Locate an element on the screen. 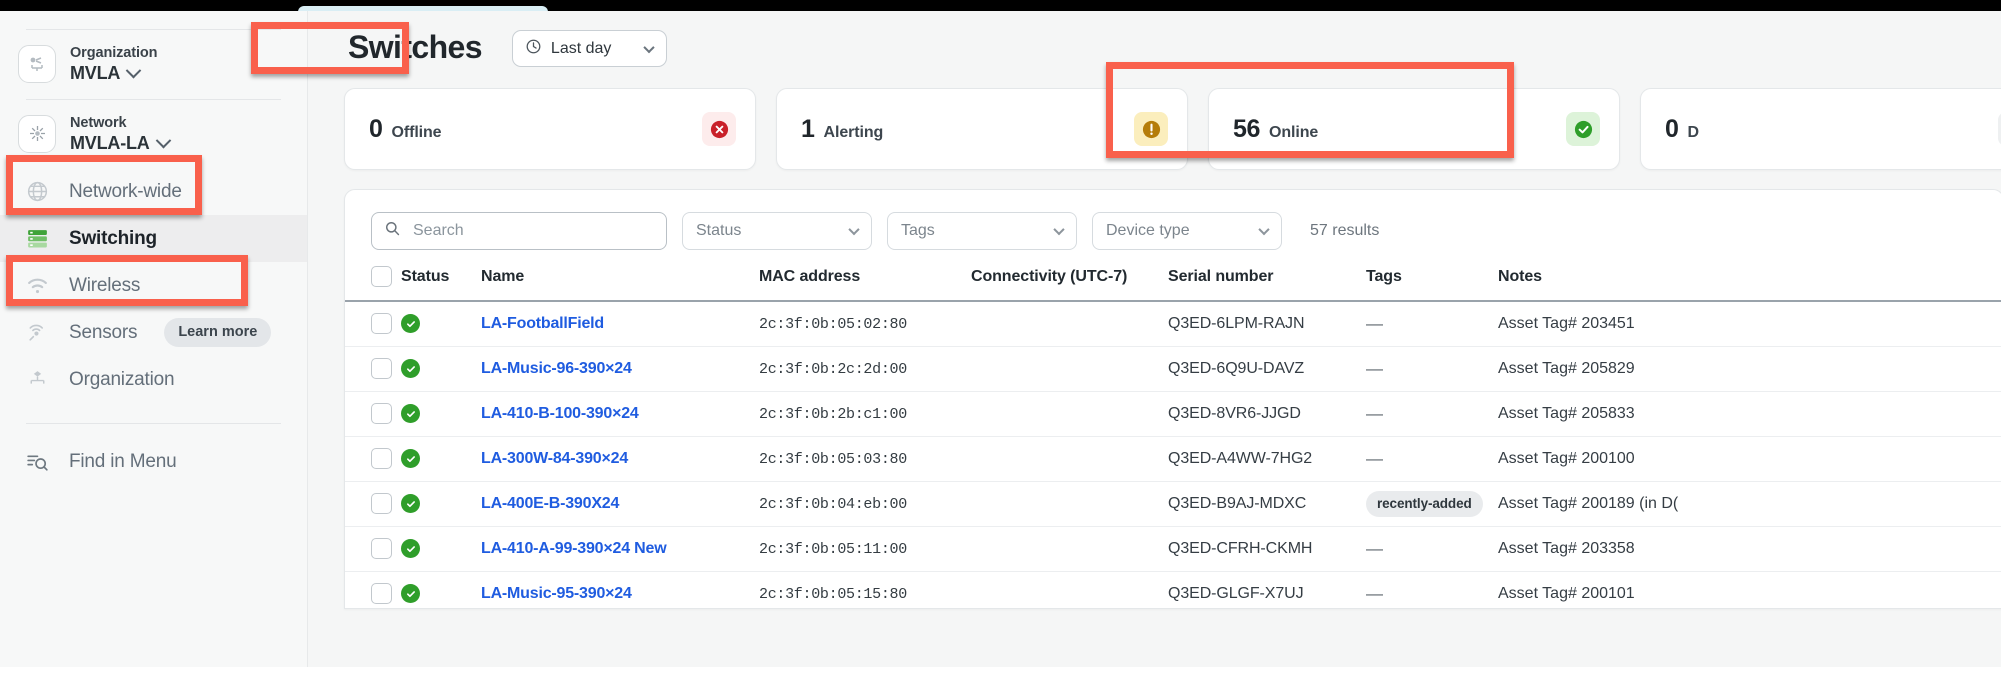  row-mac-cell: 2c:3f:0b:05:15:80 is located at coordinates (865, 589).